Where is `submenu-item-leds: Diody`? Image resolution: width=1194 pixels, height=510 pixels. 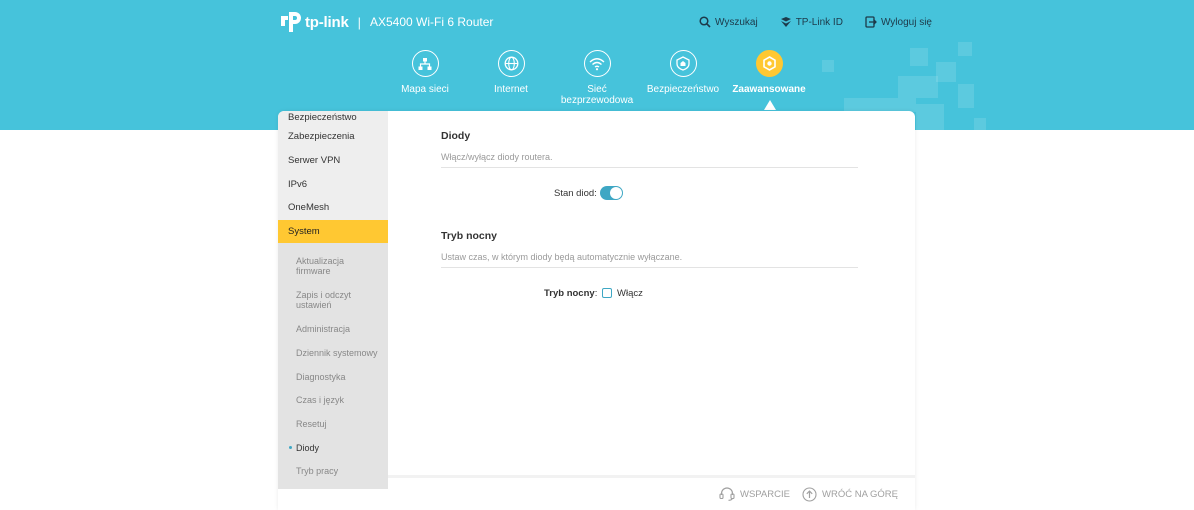
submenu-item-leds: Diody is located at coordinates (333, 448).